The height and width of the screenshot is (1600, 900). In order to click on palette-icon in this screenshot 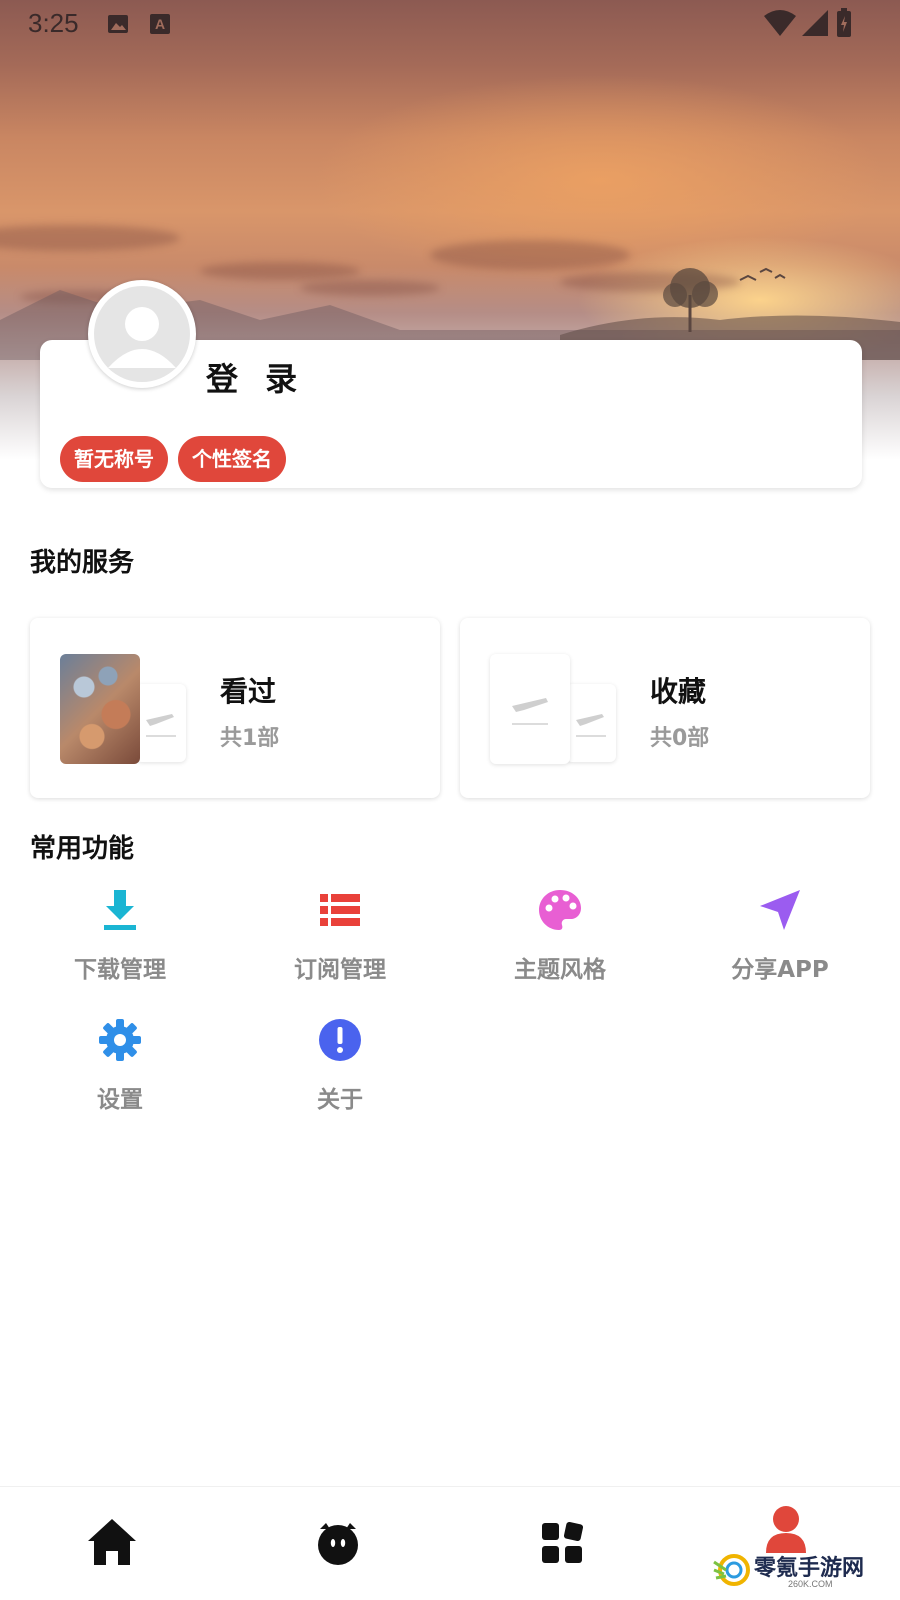, I will do `click(560, 910)`.